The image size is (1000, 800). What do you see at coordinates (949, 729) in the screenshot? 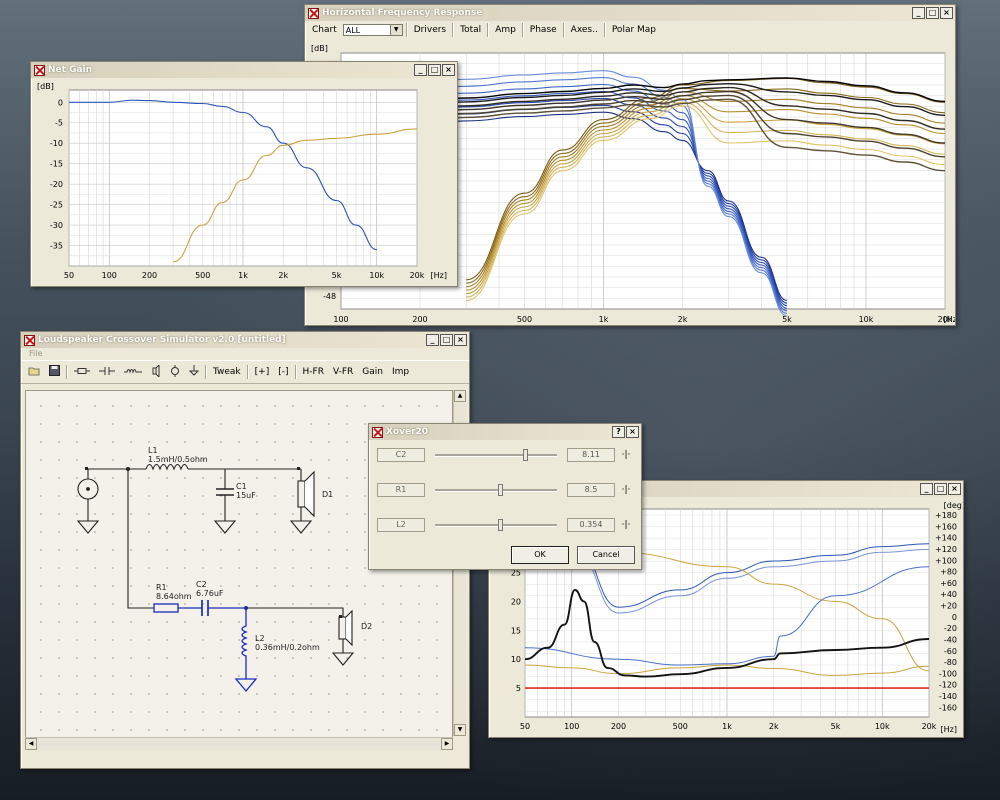
I see `x-axis-unit: [Hz]` at bounding box center [949, 729].